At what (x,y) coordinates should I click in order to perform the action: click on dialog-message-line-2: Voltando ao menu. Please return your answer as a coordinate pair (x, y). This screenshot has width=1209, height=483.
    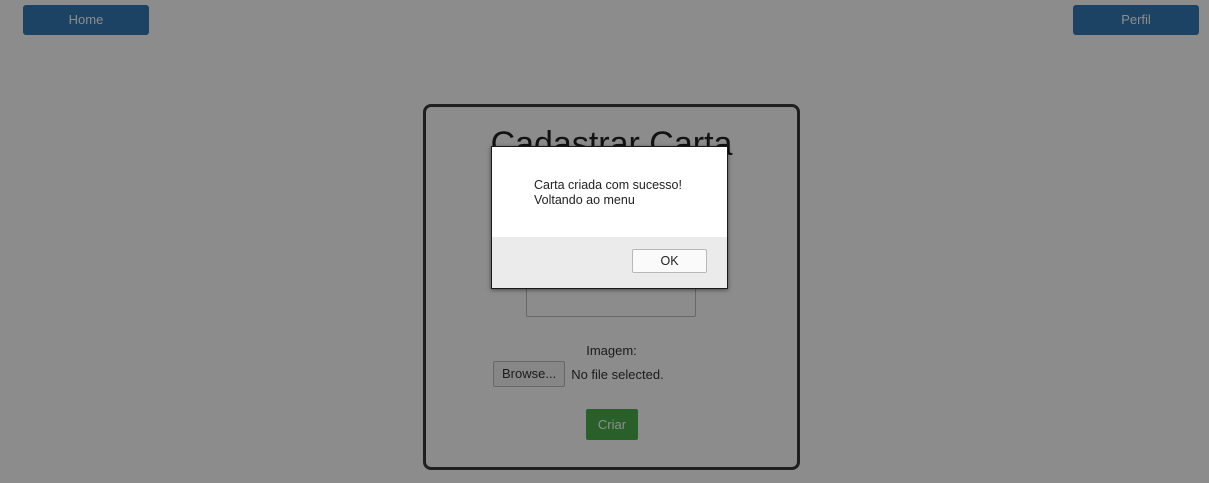
    Looking at the image, I should click on (584, 200).